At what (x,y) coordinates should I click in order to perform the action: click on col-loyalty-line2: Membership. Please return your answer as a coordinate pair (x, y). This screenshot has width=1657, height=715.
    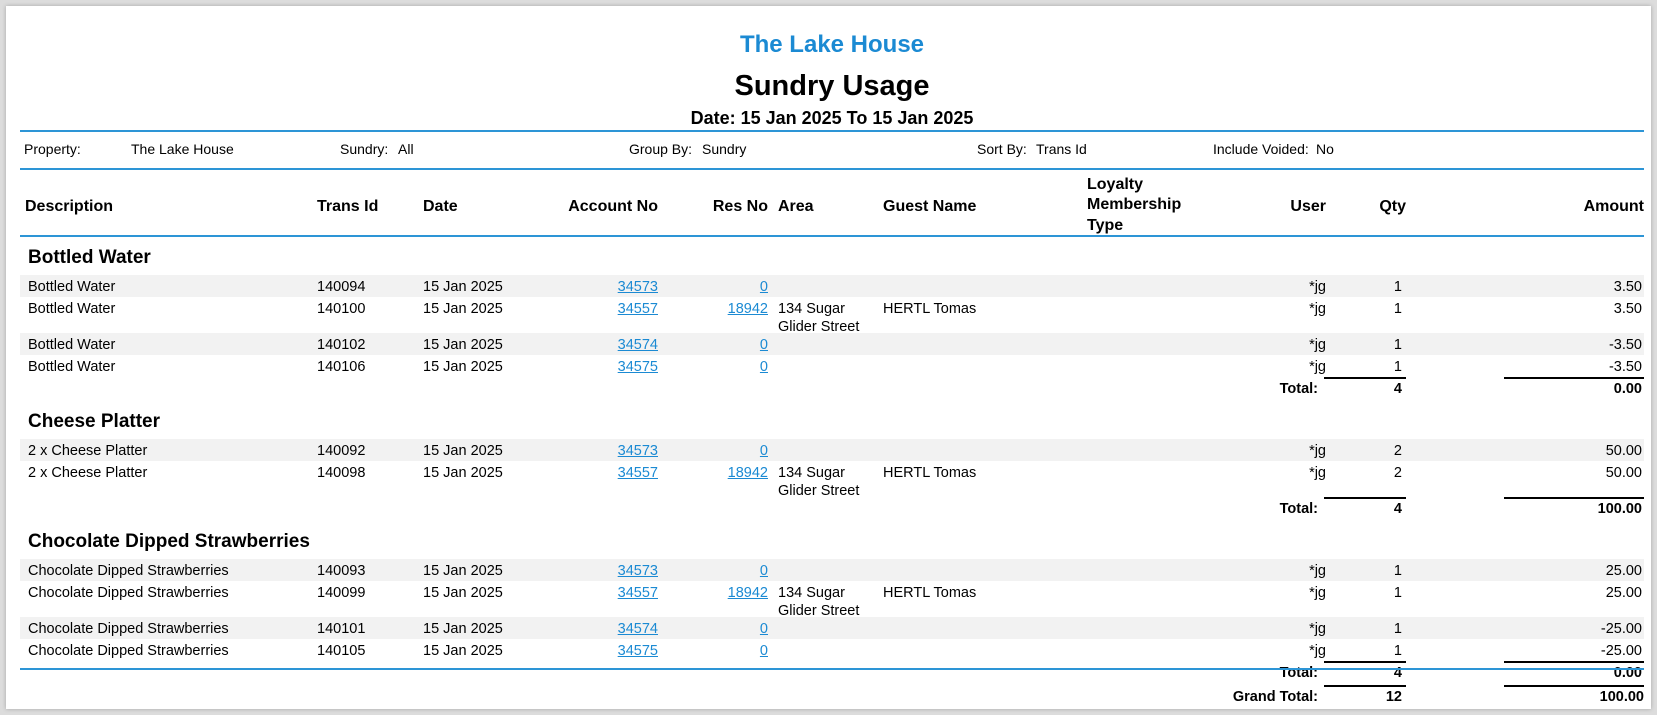
    Looking at the image, I should click on (1134, 204).